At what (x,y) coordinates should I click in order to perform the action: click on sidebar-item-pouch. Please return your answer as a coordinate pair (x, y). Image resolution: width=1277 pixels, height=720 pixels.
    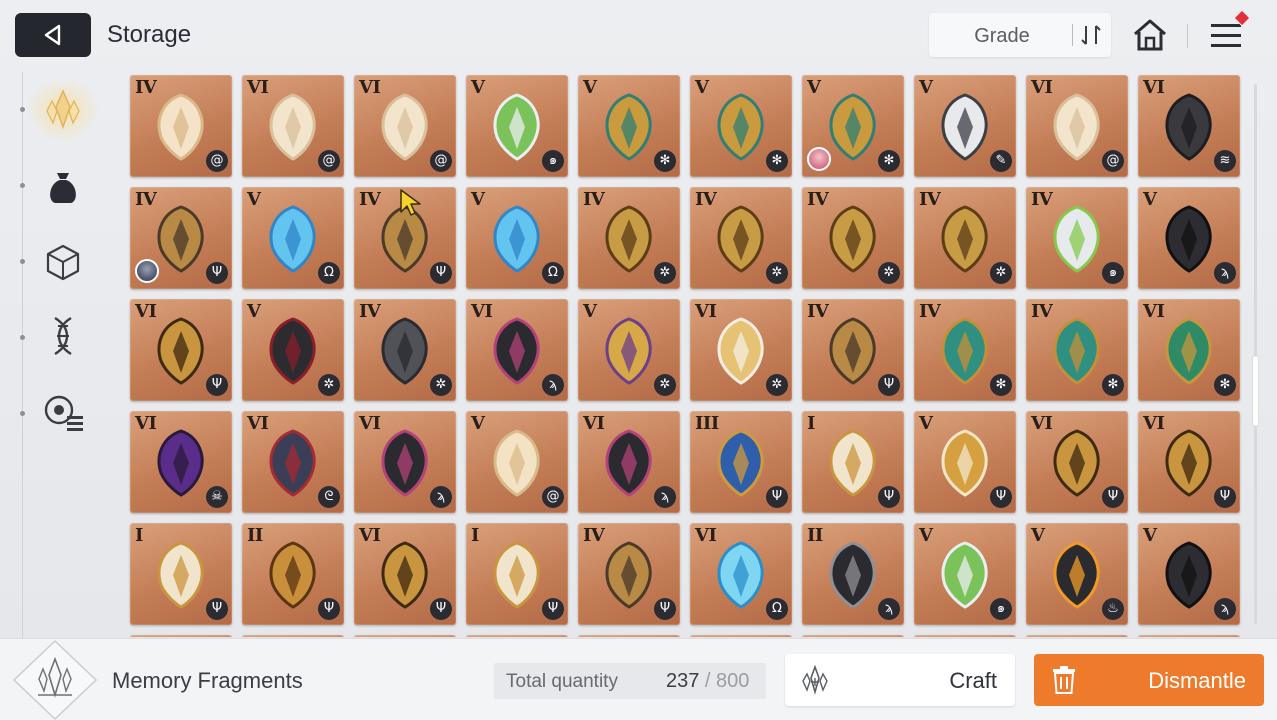
    Looking at the image, I should click on (63, 187).